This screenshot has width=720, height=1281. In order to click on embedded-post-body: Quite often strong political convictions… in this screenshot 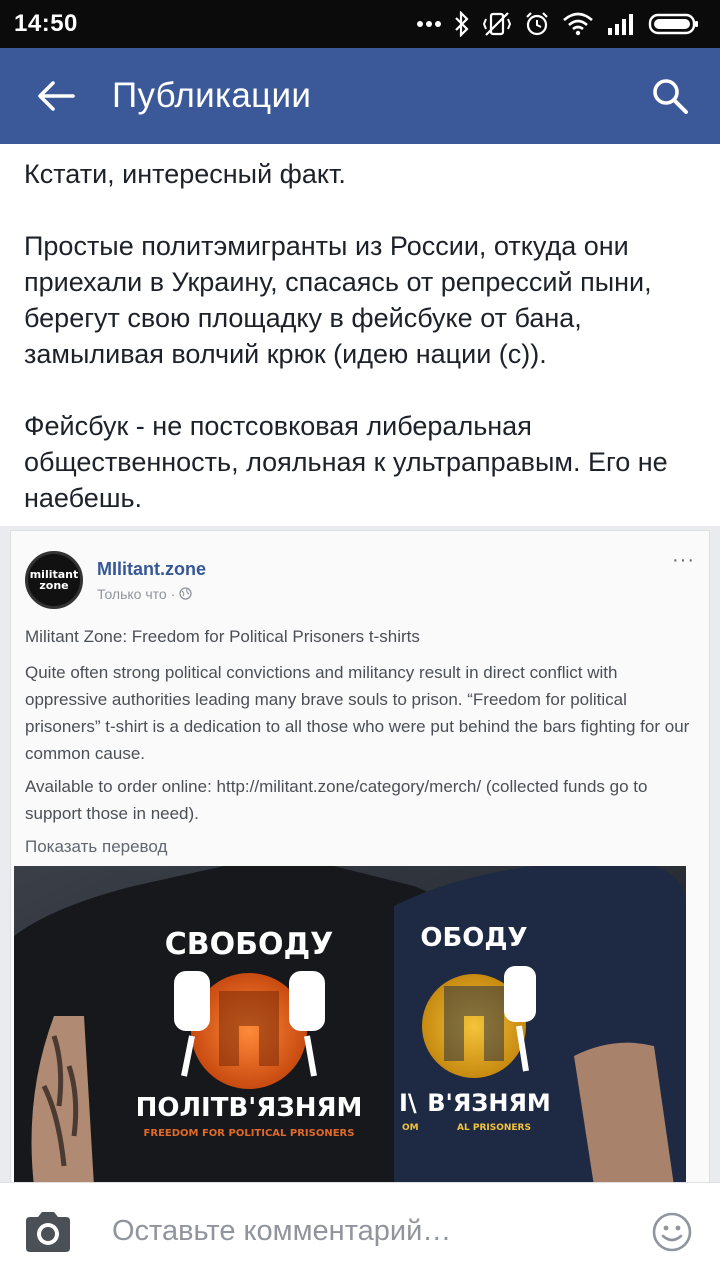, I will do `click(357, 713)`.